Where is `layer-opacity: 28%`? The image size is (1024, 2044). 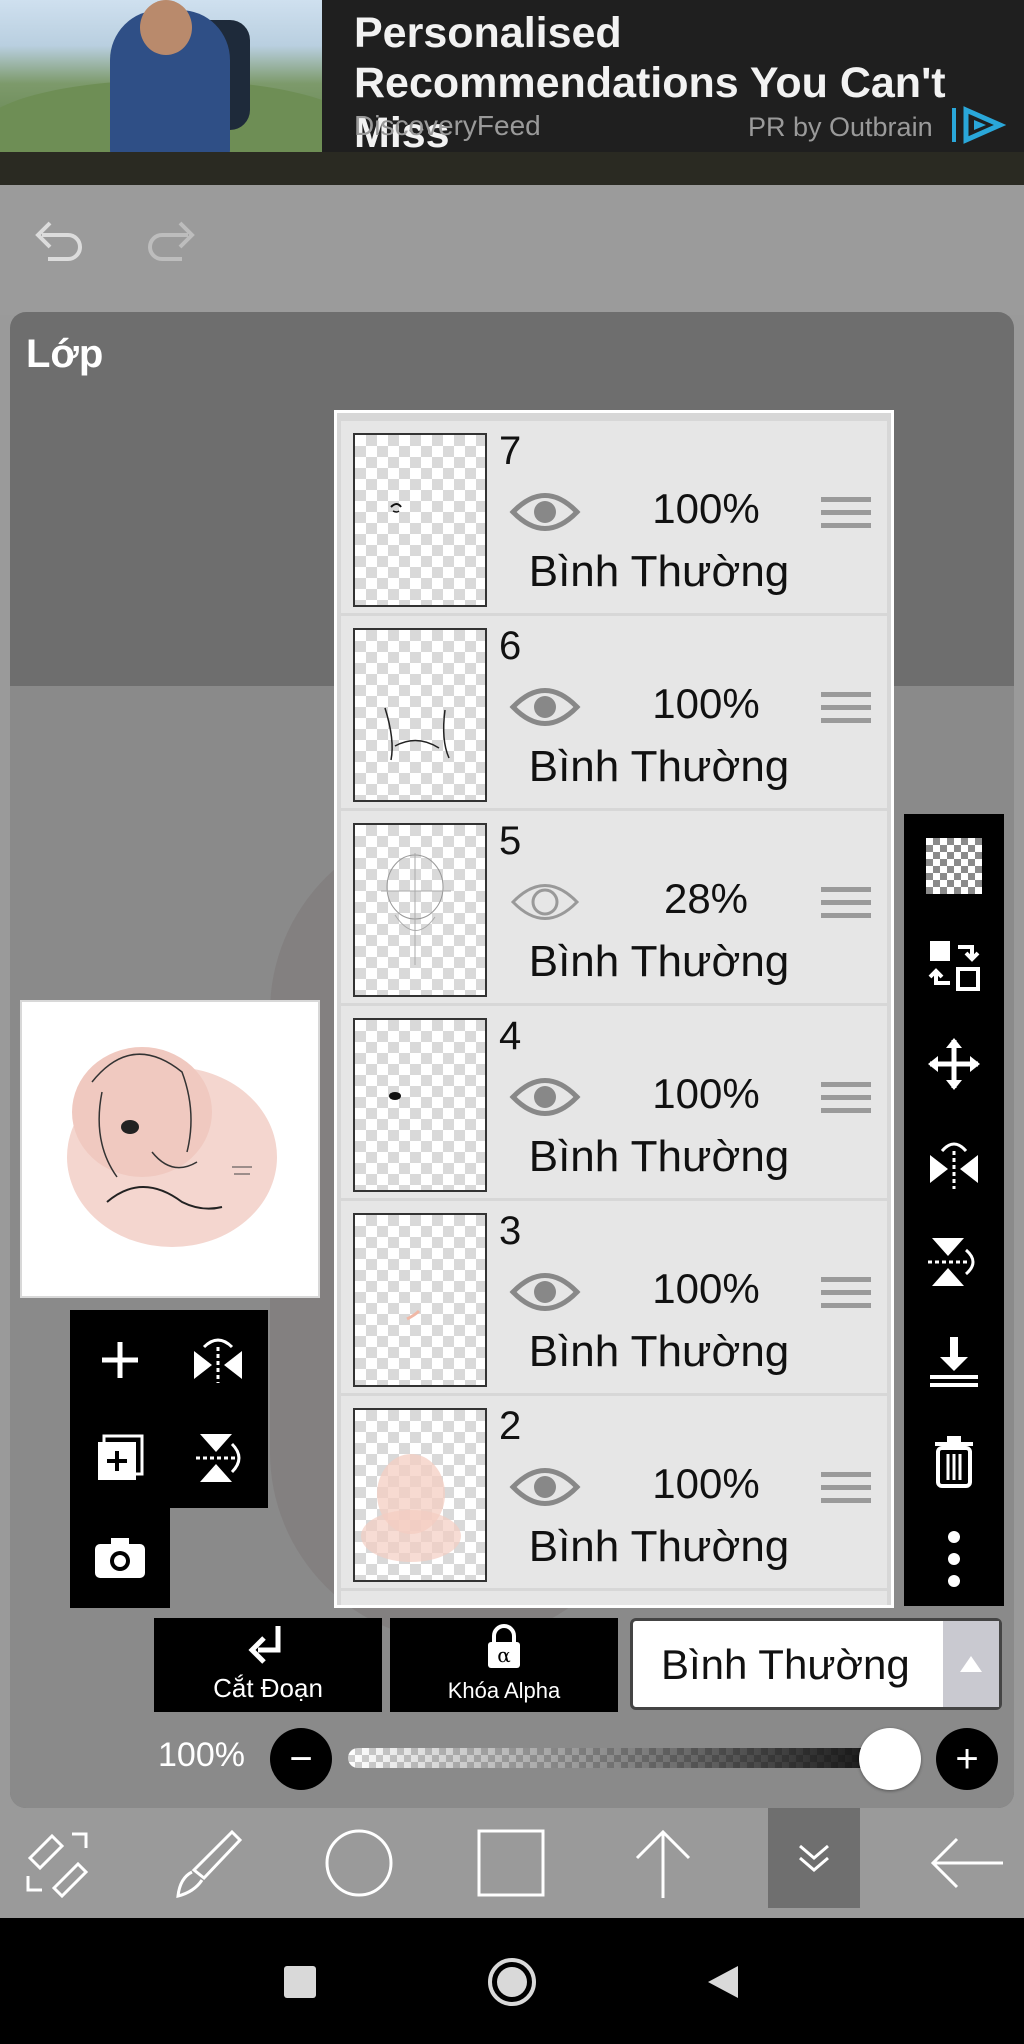
layer-opacity: 28% is located at coordinates (706, 898).